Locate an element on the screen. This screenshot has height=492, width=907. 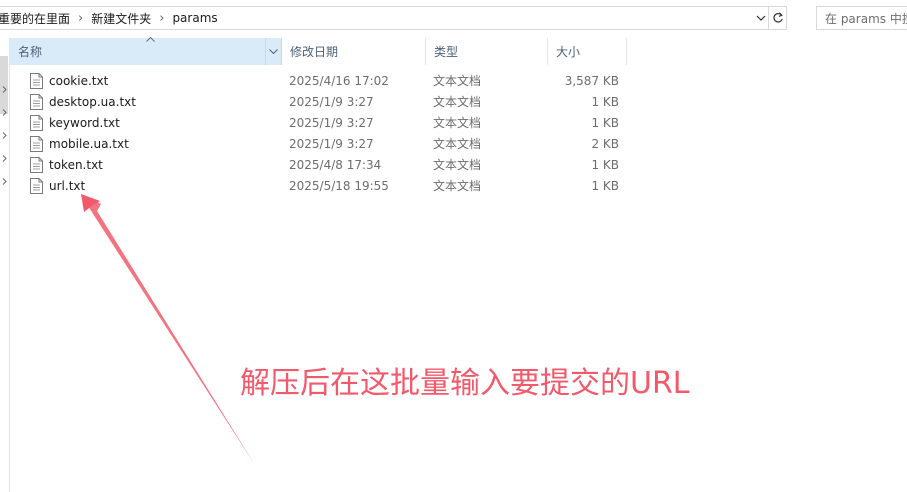
file-name: token.txt is located at coordinates (76, 164).